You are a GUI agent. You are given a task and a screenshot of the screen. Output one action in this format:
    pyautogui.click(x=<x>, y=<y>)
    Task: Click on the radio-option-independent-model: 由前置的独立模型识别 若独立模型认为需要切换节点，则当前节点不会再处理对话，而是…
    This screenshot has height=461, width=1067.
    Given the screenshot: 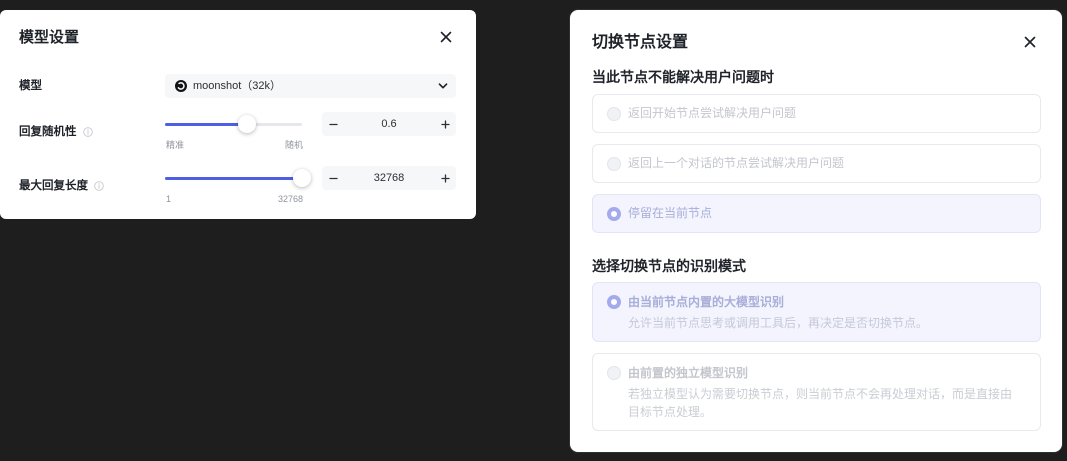 What is the action you would take?
    pyautogui.click(x=816, y=392)
    